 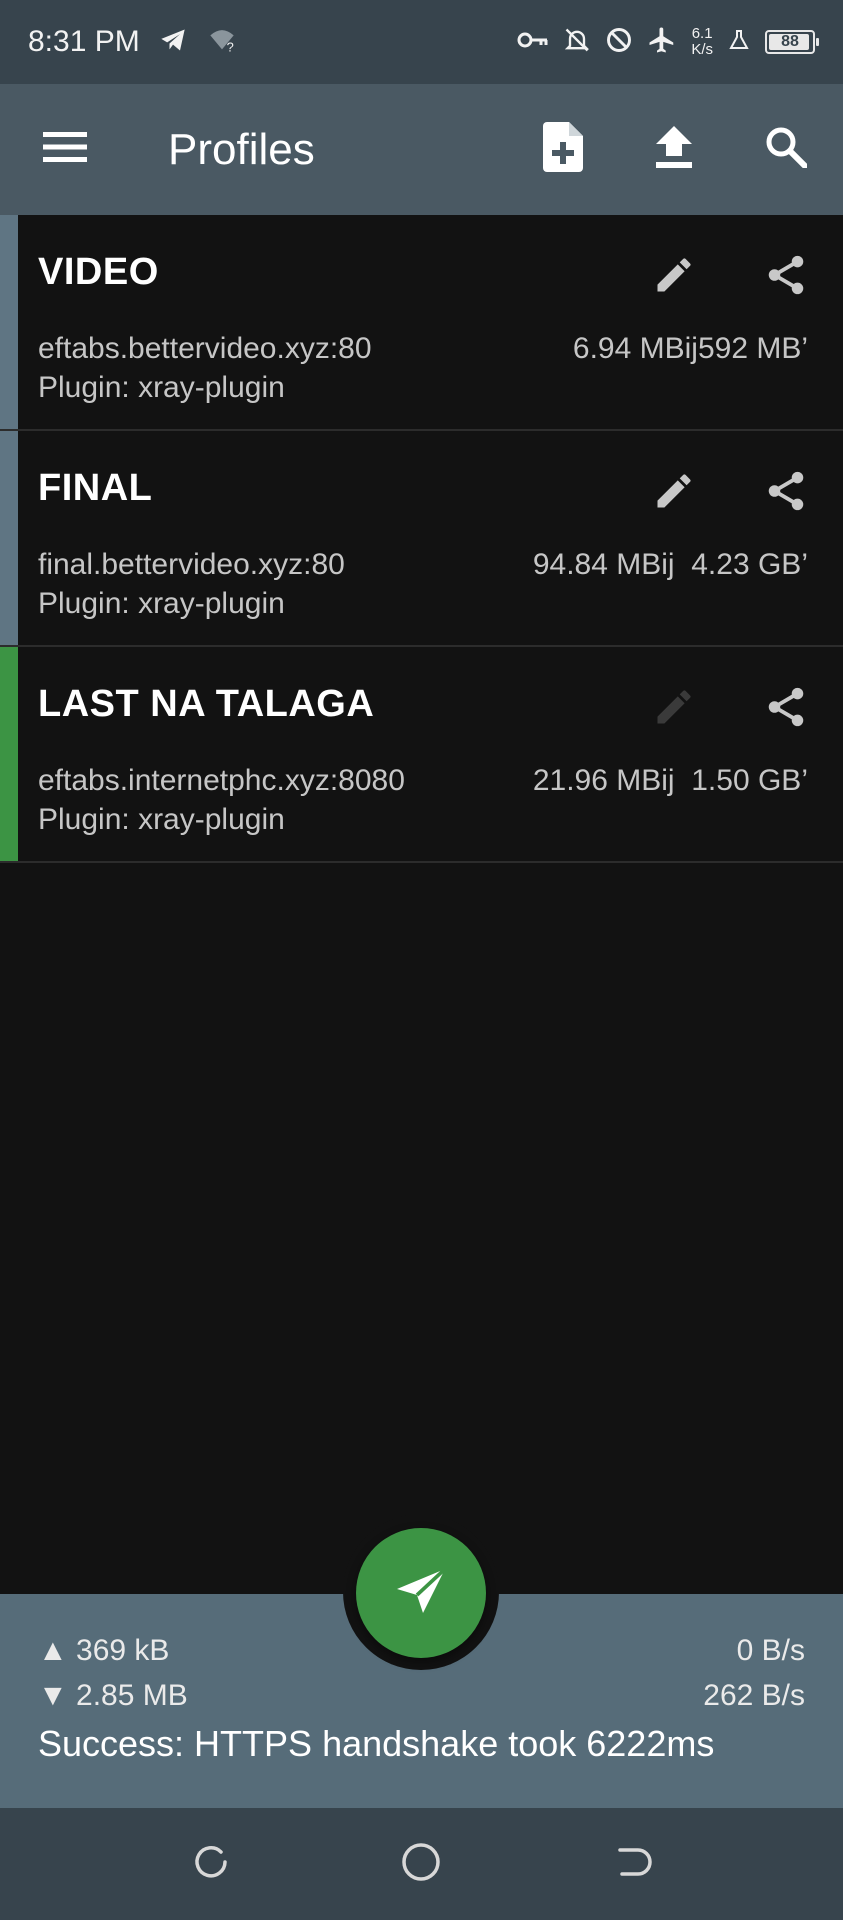 I want to click on profile-name: LAST NA TALAGA, so click(x=206, y=704).